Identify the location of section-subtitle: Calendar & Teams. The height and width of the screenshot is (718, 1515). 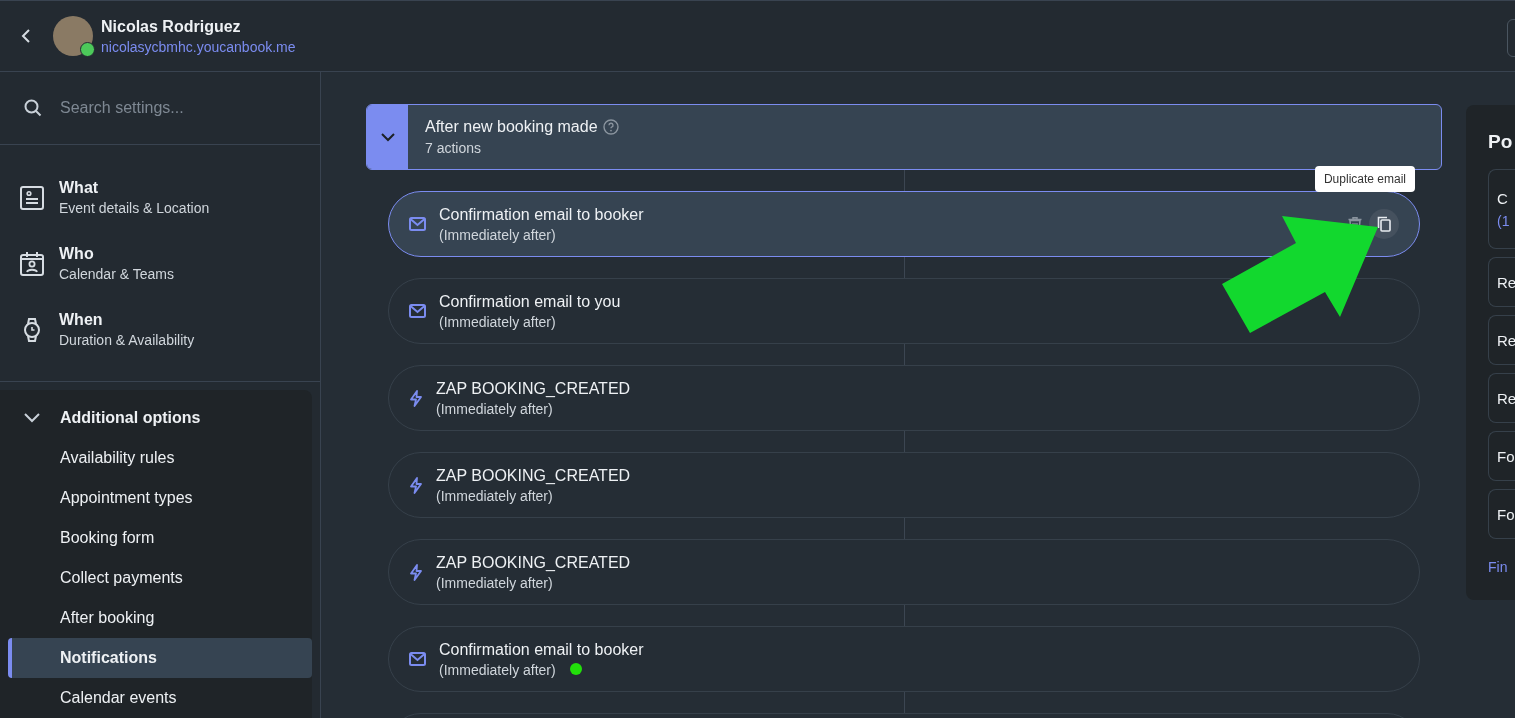
(116, 274).